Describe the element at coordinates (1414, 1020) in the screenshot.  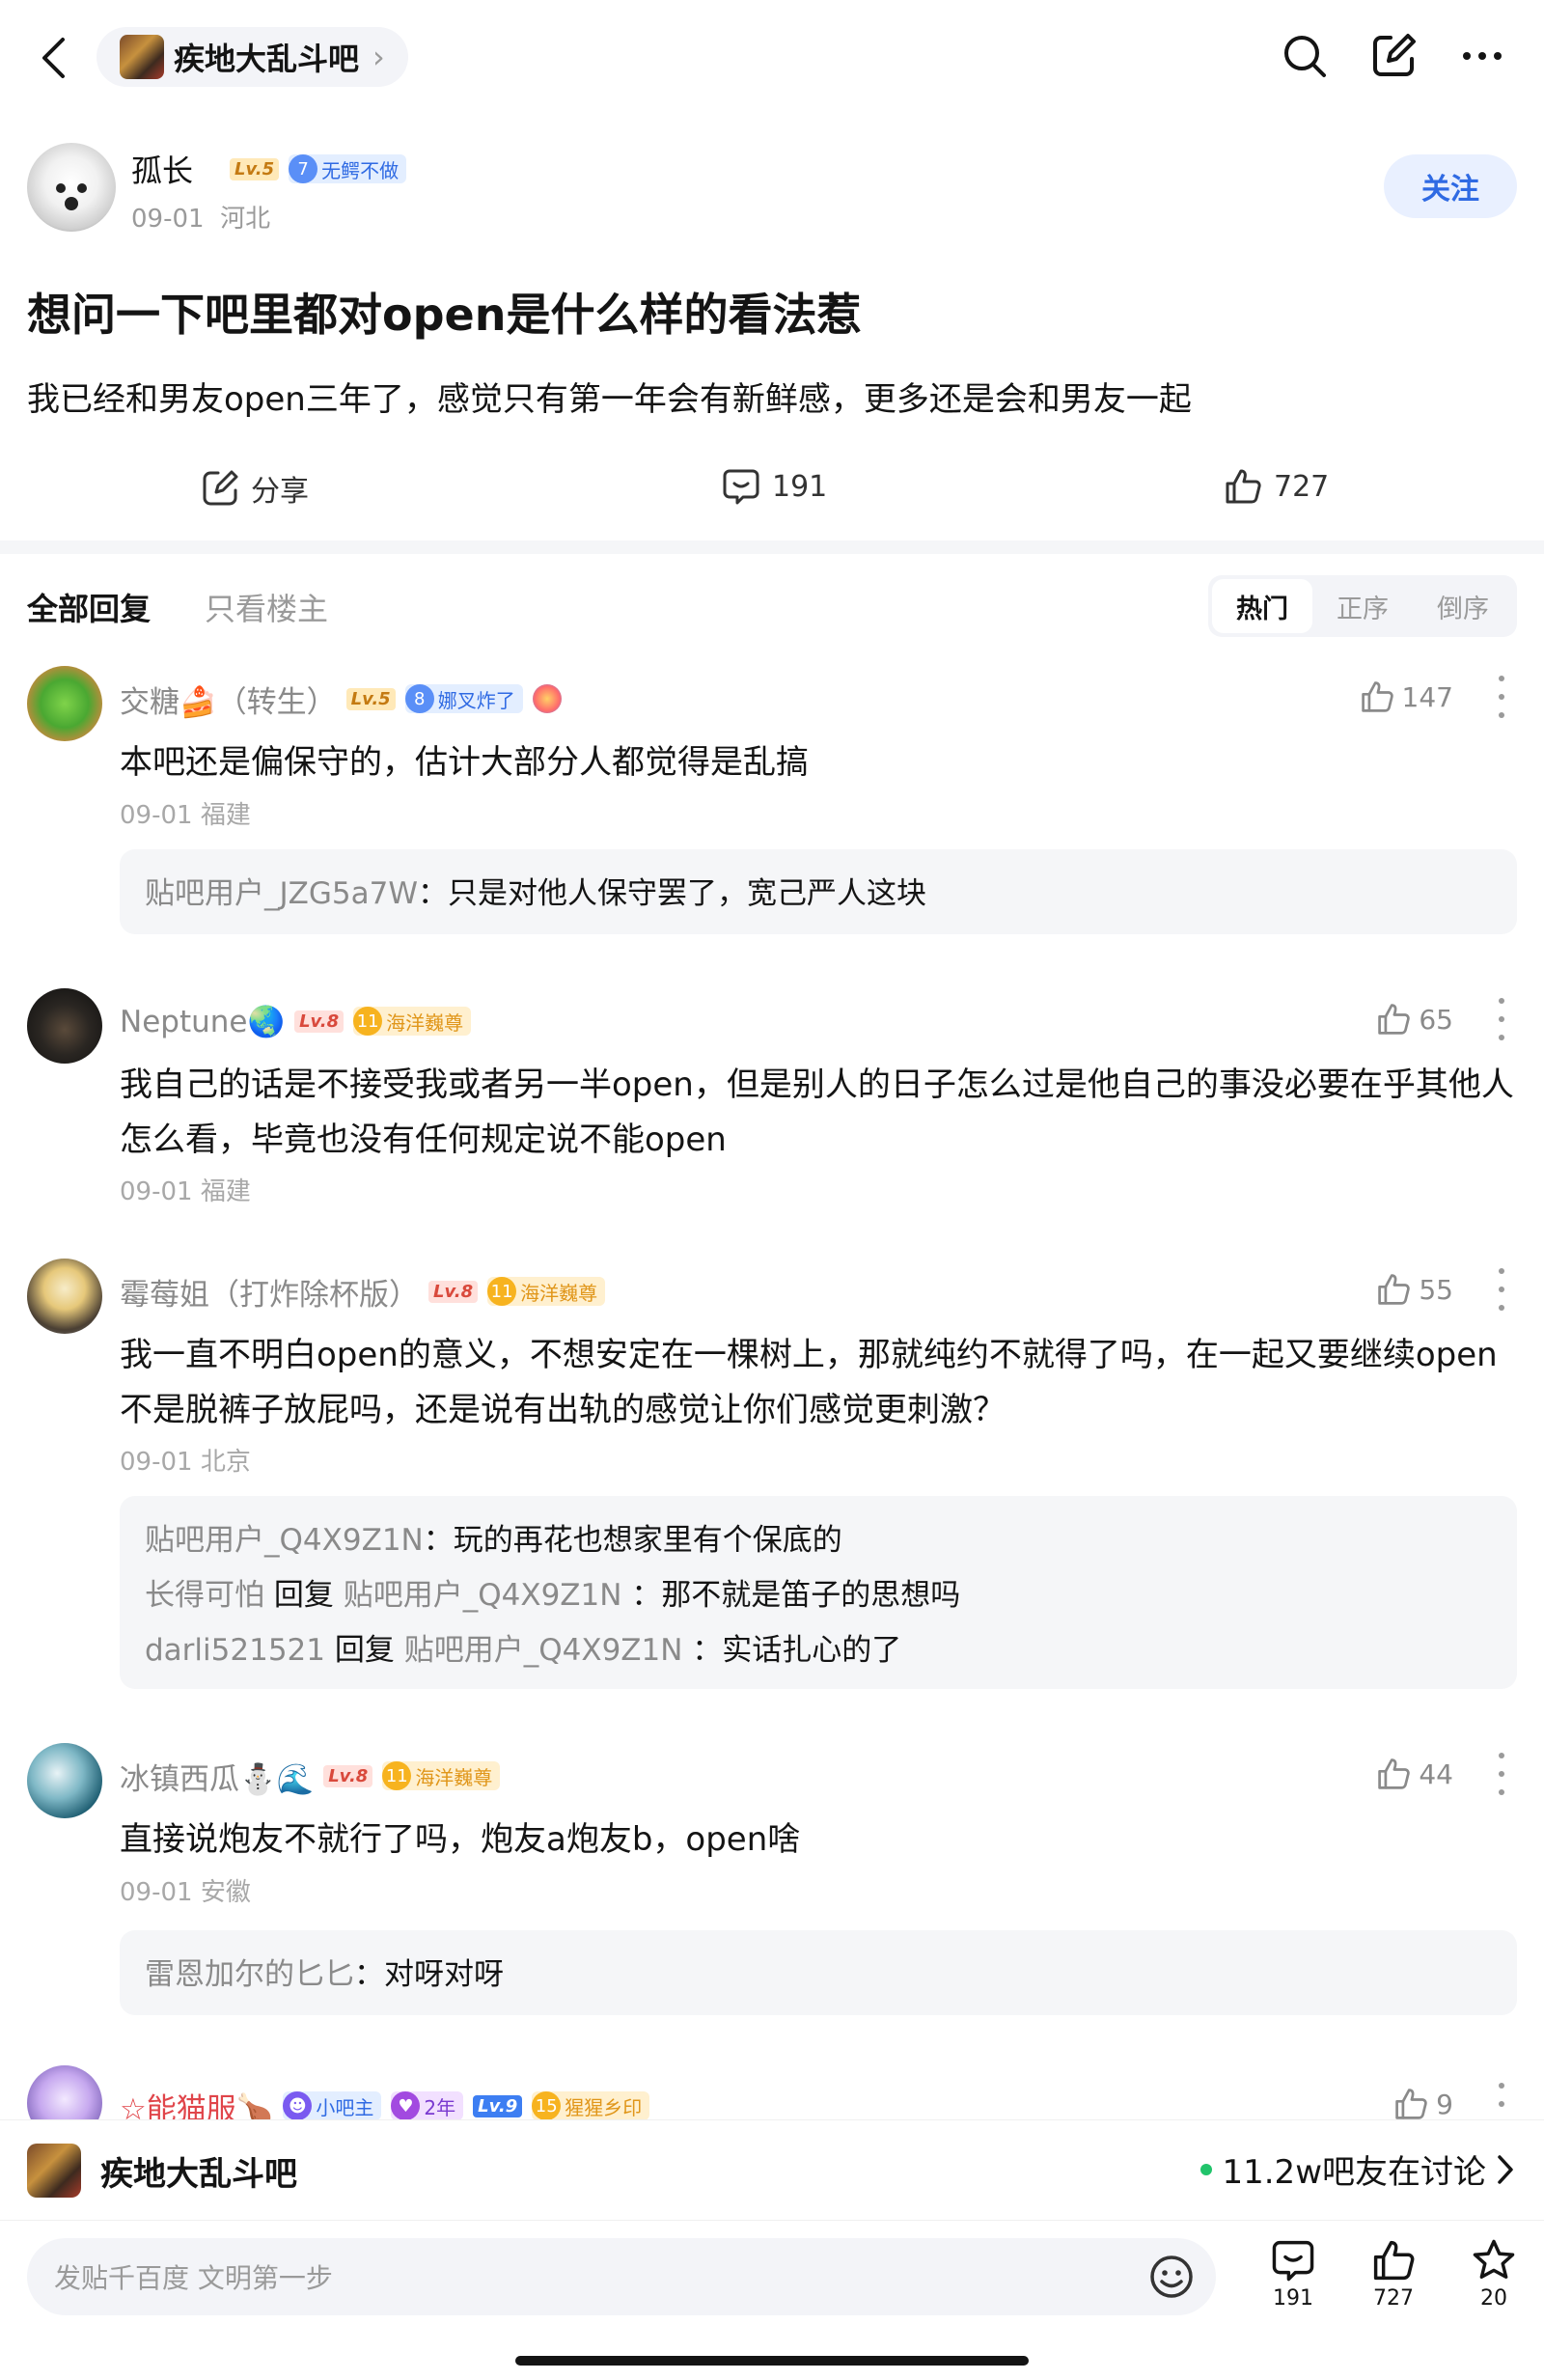
I see `comment-like-button: 65` at that location.